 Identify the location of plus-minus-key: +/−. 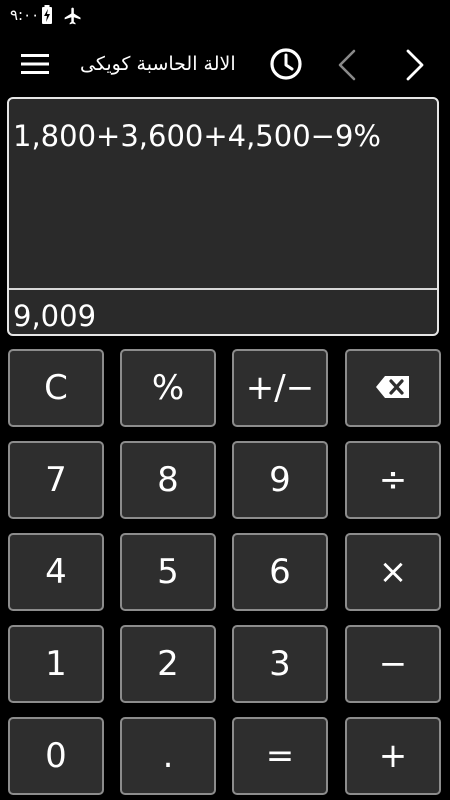
(280, 388).